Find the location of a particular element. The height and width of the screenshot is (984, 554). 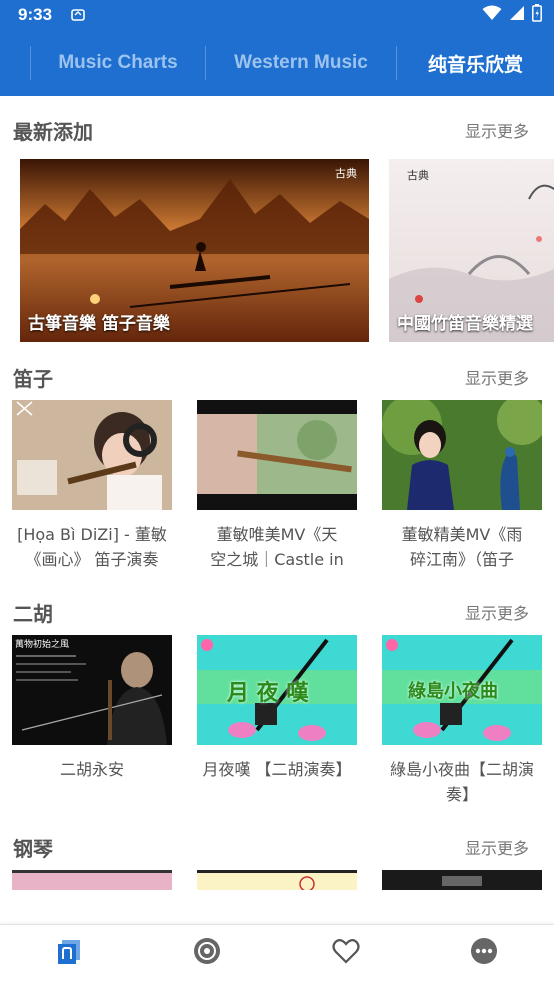

nav-favorites is located at coordinates (346, 953).